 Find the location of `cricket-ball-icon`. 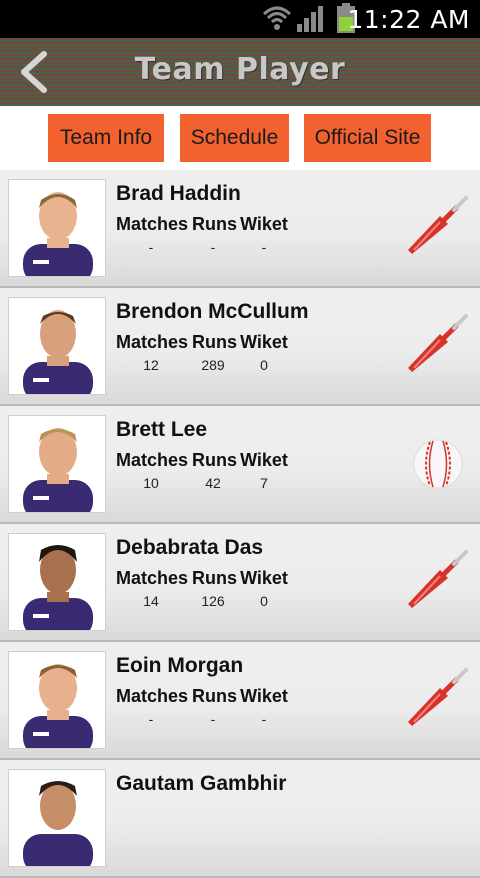

cricket-ball-icon is located at coordinates (438, 464).